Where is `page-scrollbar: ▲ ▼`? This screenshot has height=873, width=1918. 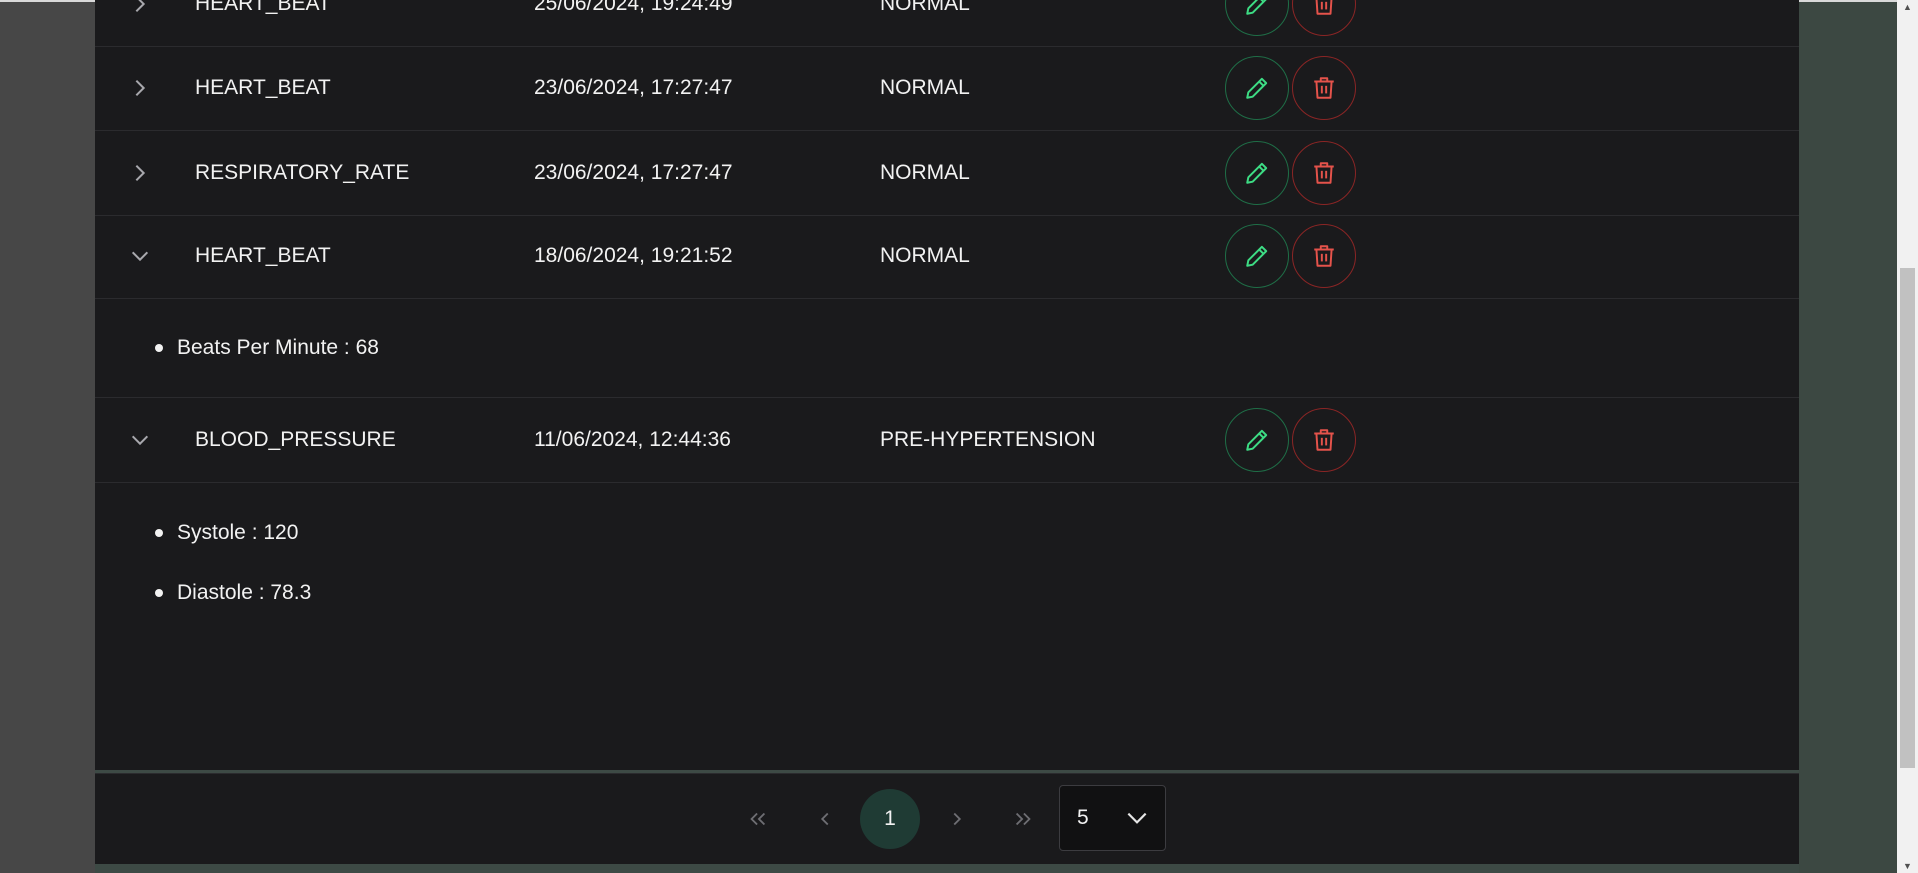
page-scrollbar: ▲ ▼ is located at coordinates (1907, 436).